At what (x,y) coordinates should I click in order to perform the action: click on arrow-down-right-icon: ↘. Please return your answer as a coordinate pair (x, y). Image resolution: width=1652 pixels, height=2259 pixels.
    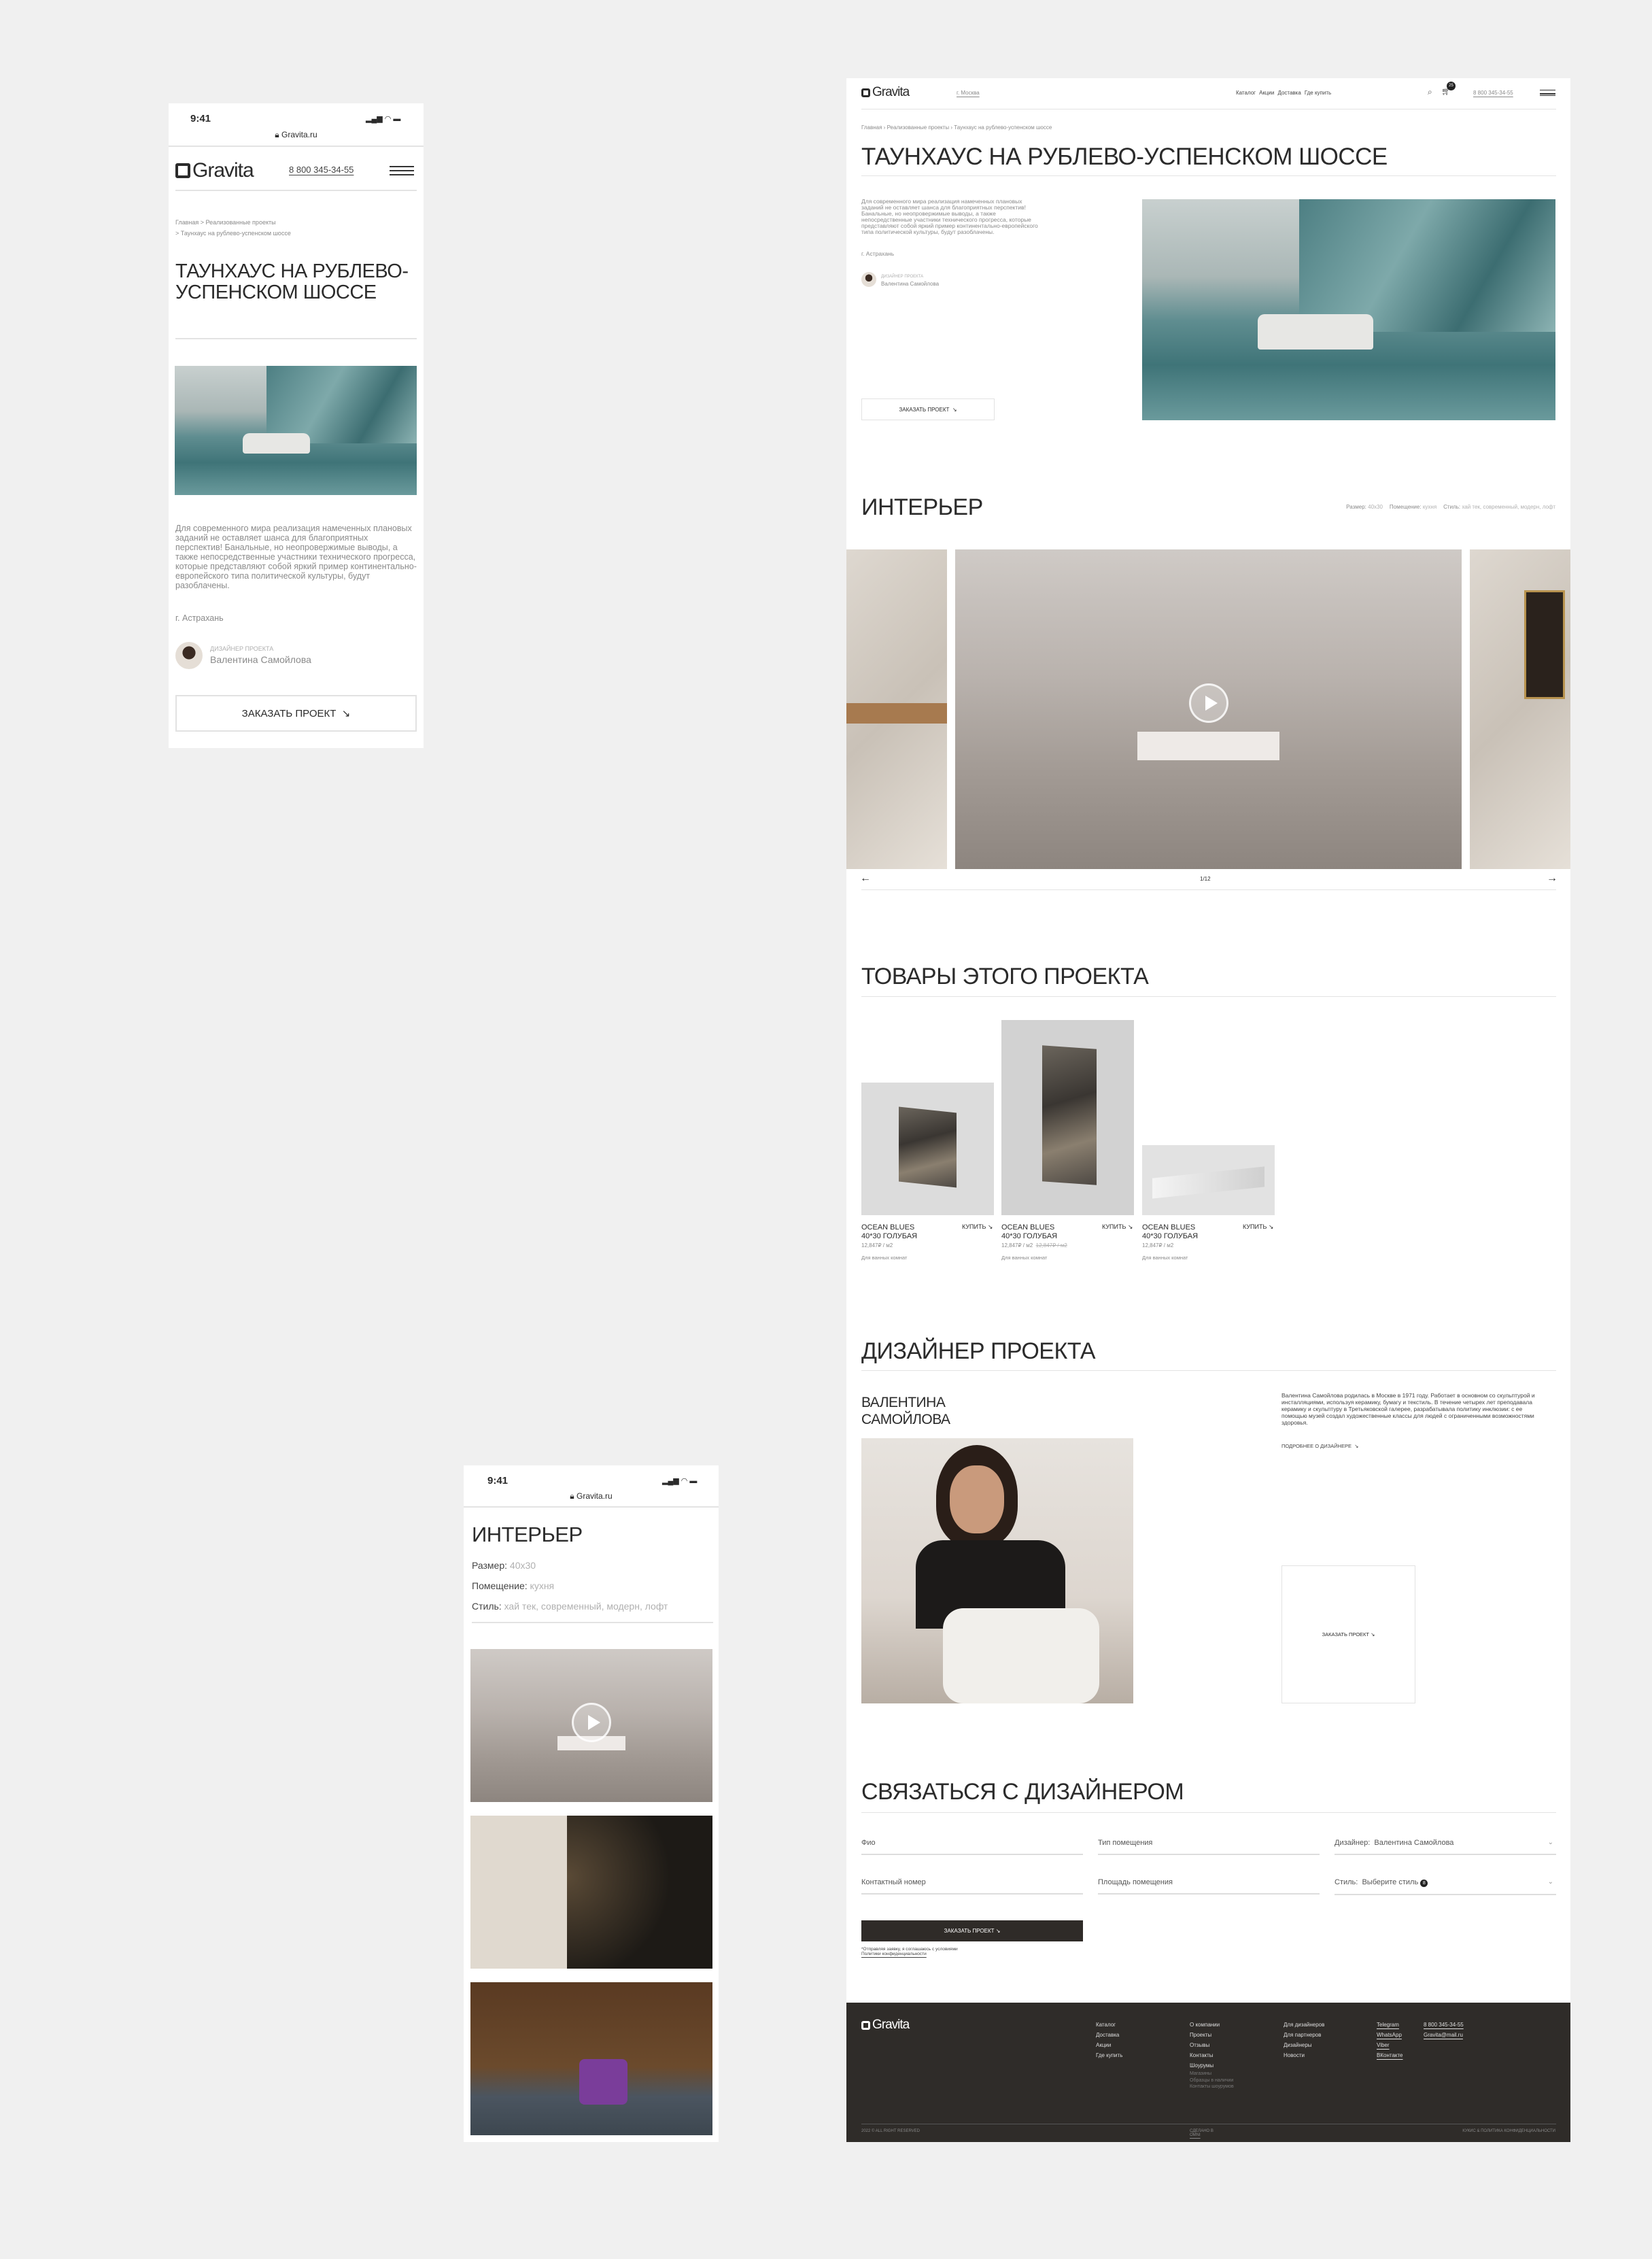
    Looking at the image, I should click on (954, 409).